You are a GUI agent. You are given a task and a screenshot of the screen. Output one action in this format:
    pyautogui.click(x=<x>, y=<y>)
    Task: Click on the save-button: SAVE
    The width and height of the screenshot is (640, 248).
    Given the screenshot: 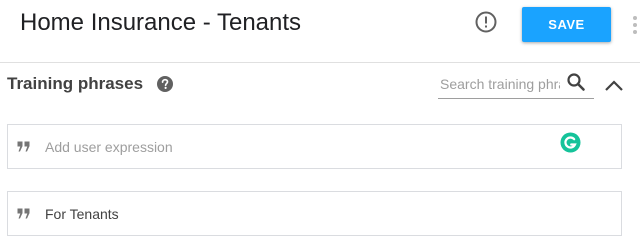 What is the action you would take?
    pyautogui.click(x=566, y=24)
    